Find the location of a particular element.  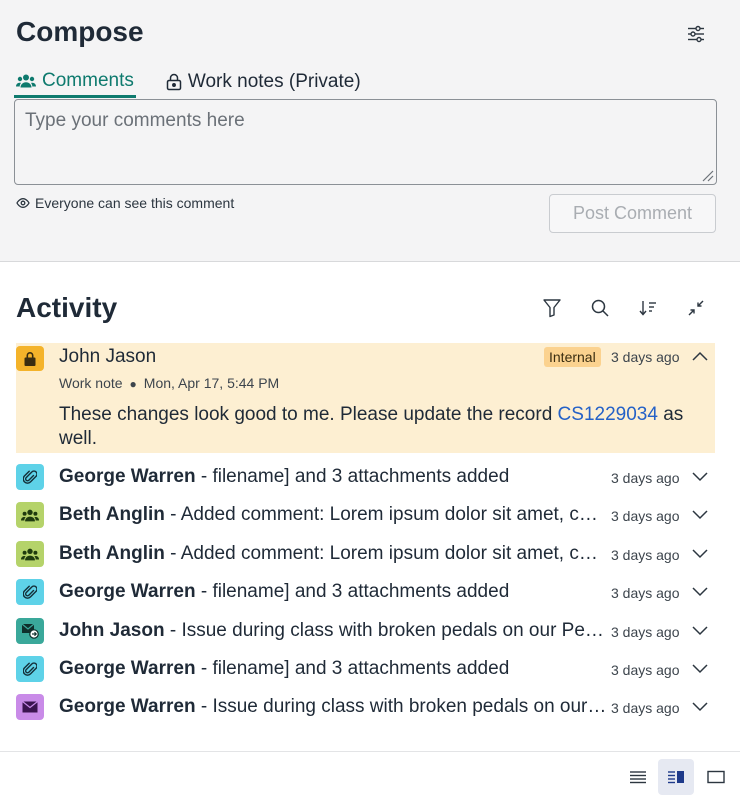

visibility-note: Everyone can see this comment is located at coordinates (125, 203).